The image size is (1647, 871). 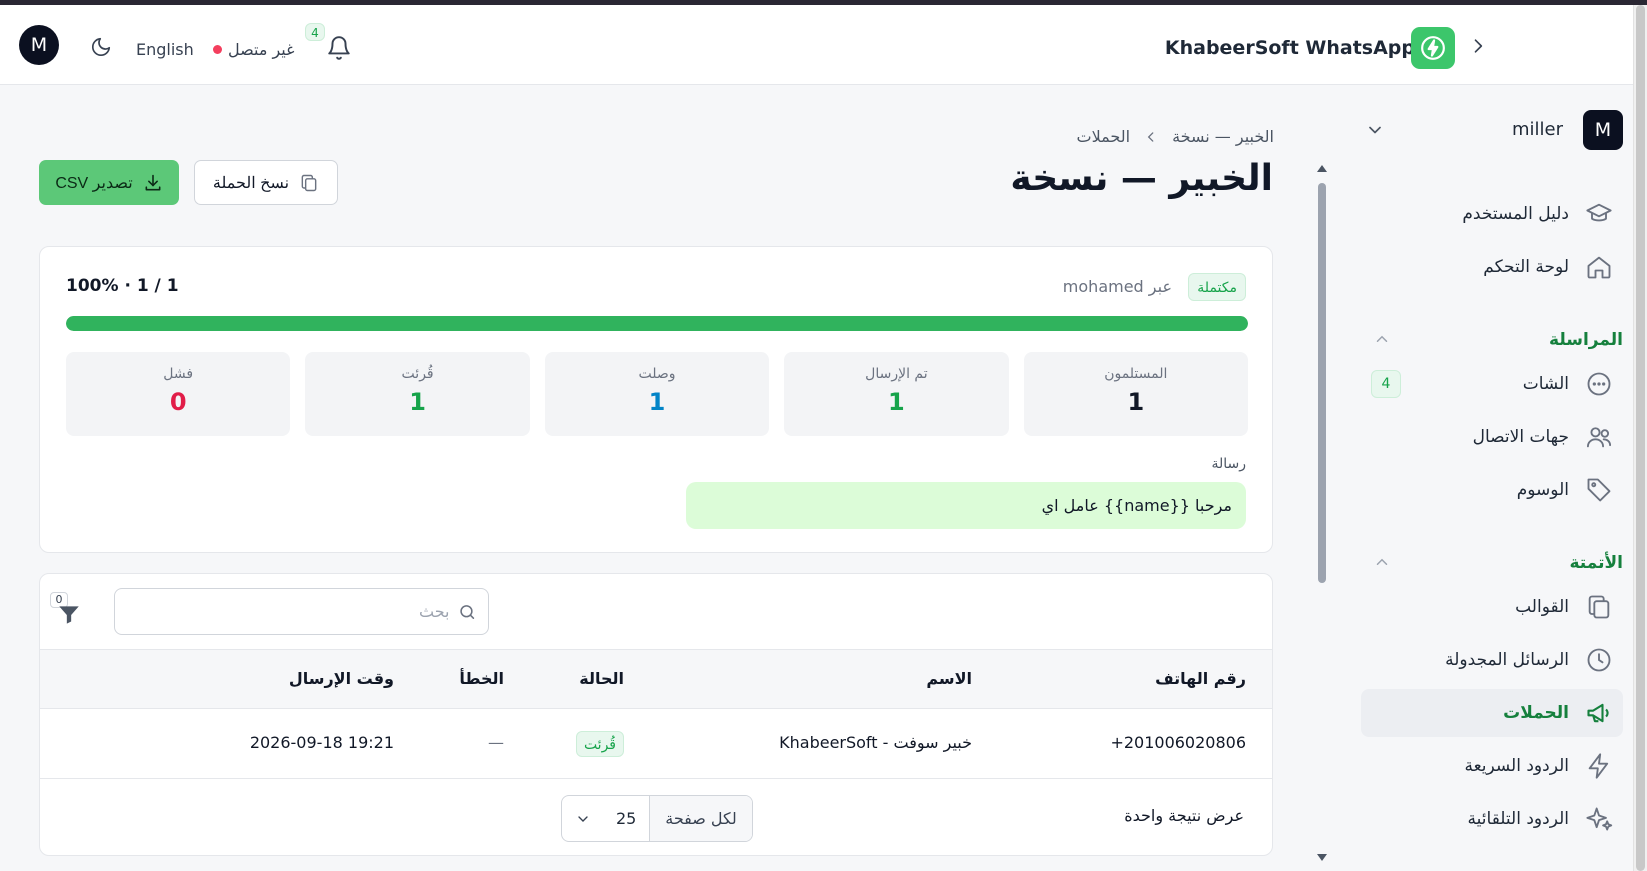 What do you see at coordinates (261, 49) in the screenshot?
I see `connection-status-label: غير متصل` at bounding box center [261, 49].